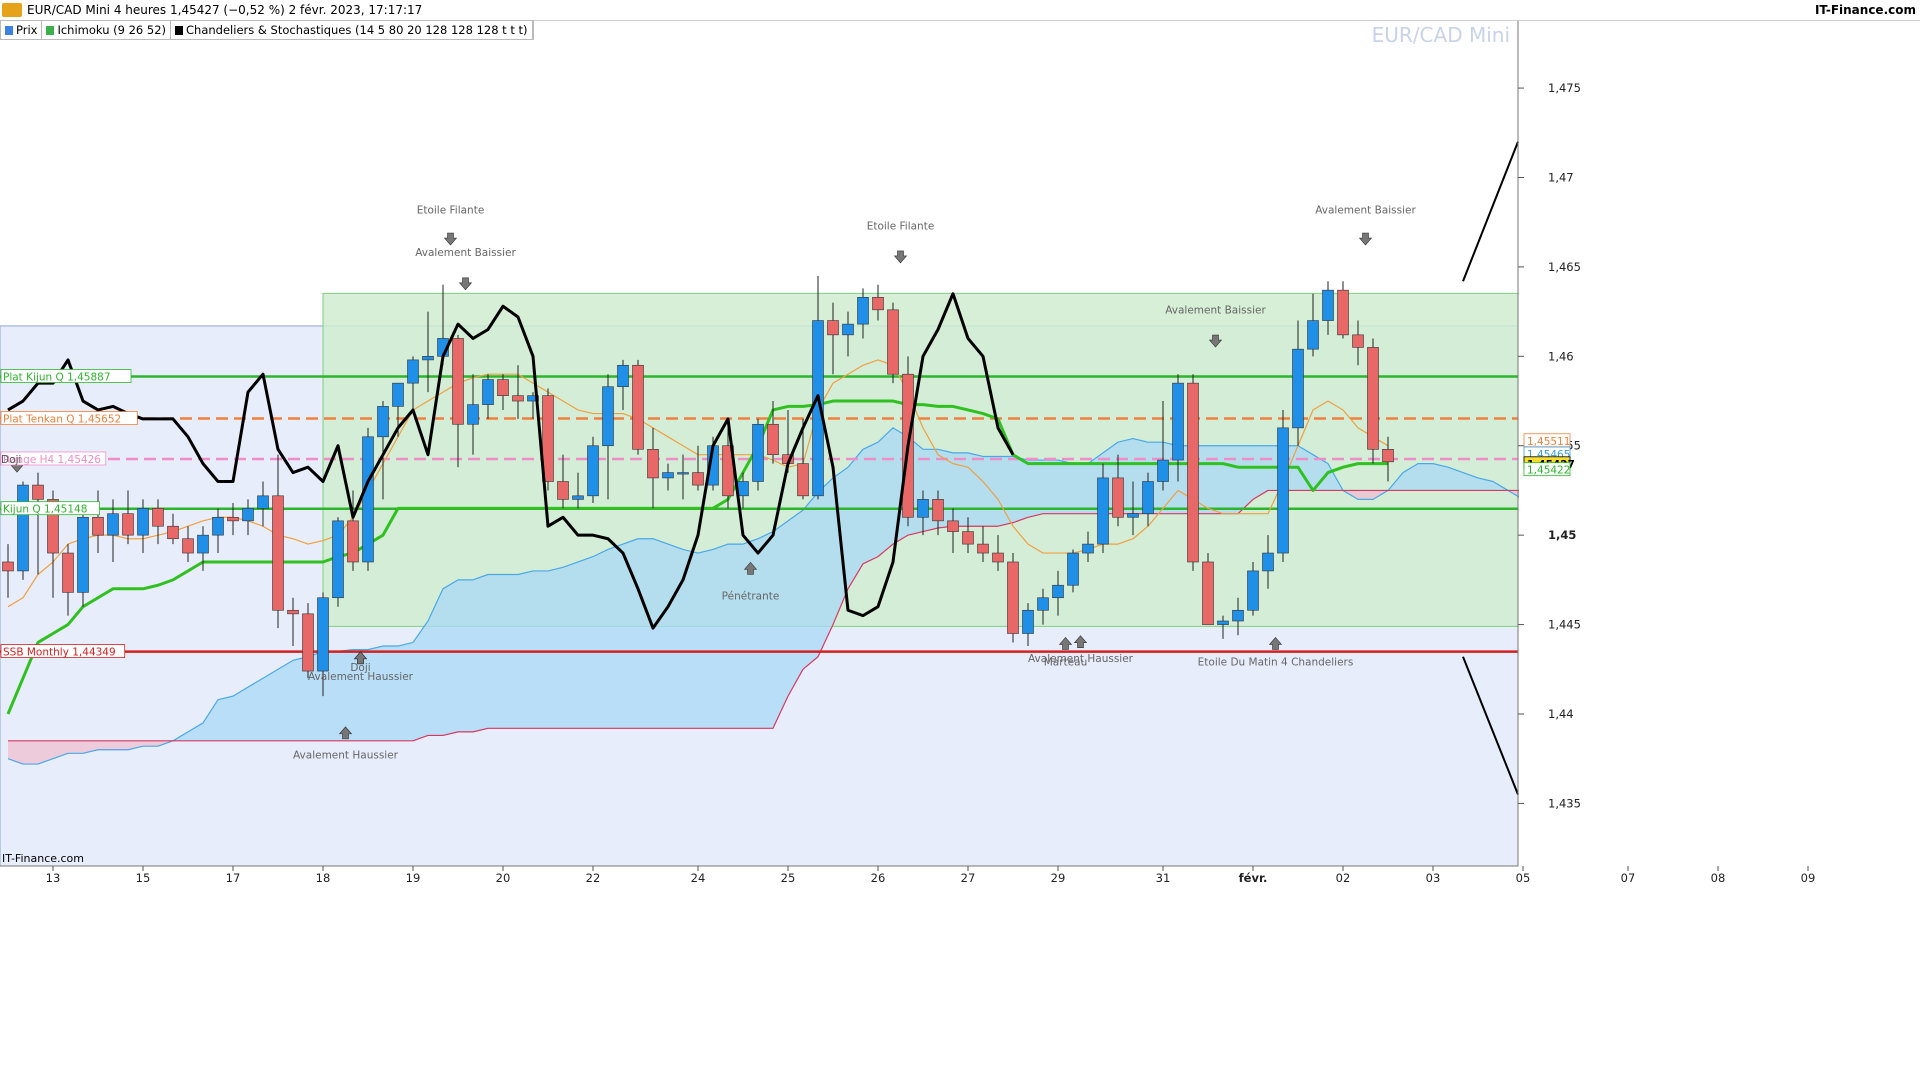  I want to click on x-tick-label: 13, so click(53, 878).